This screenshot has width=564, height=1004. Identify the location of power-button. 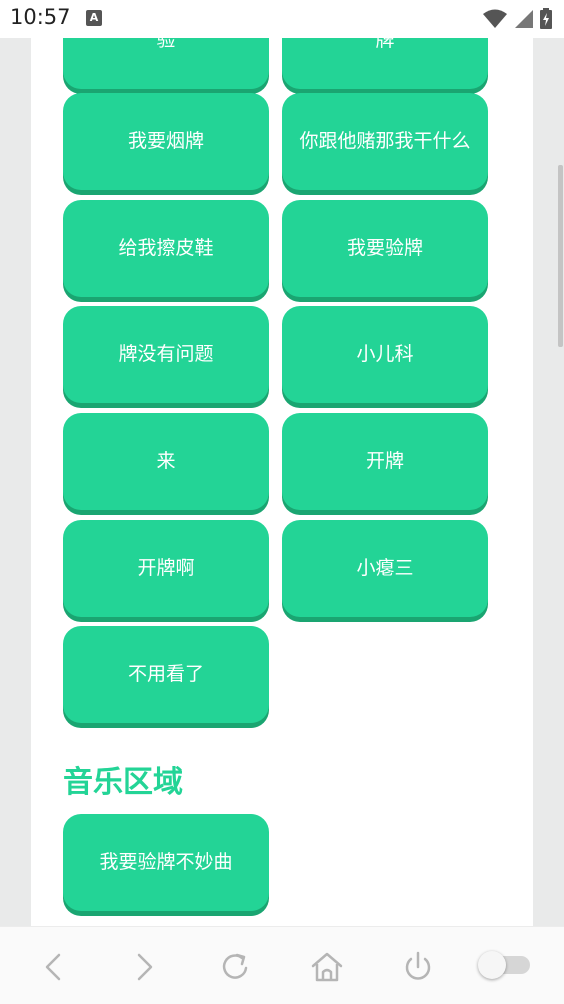
(418, 967).